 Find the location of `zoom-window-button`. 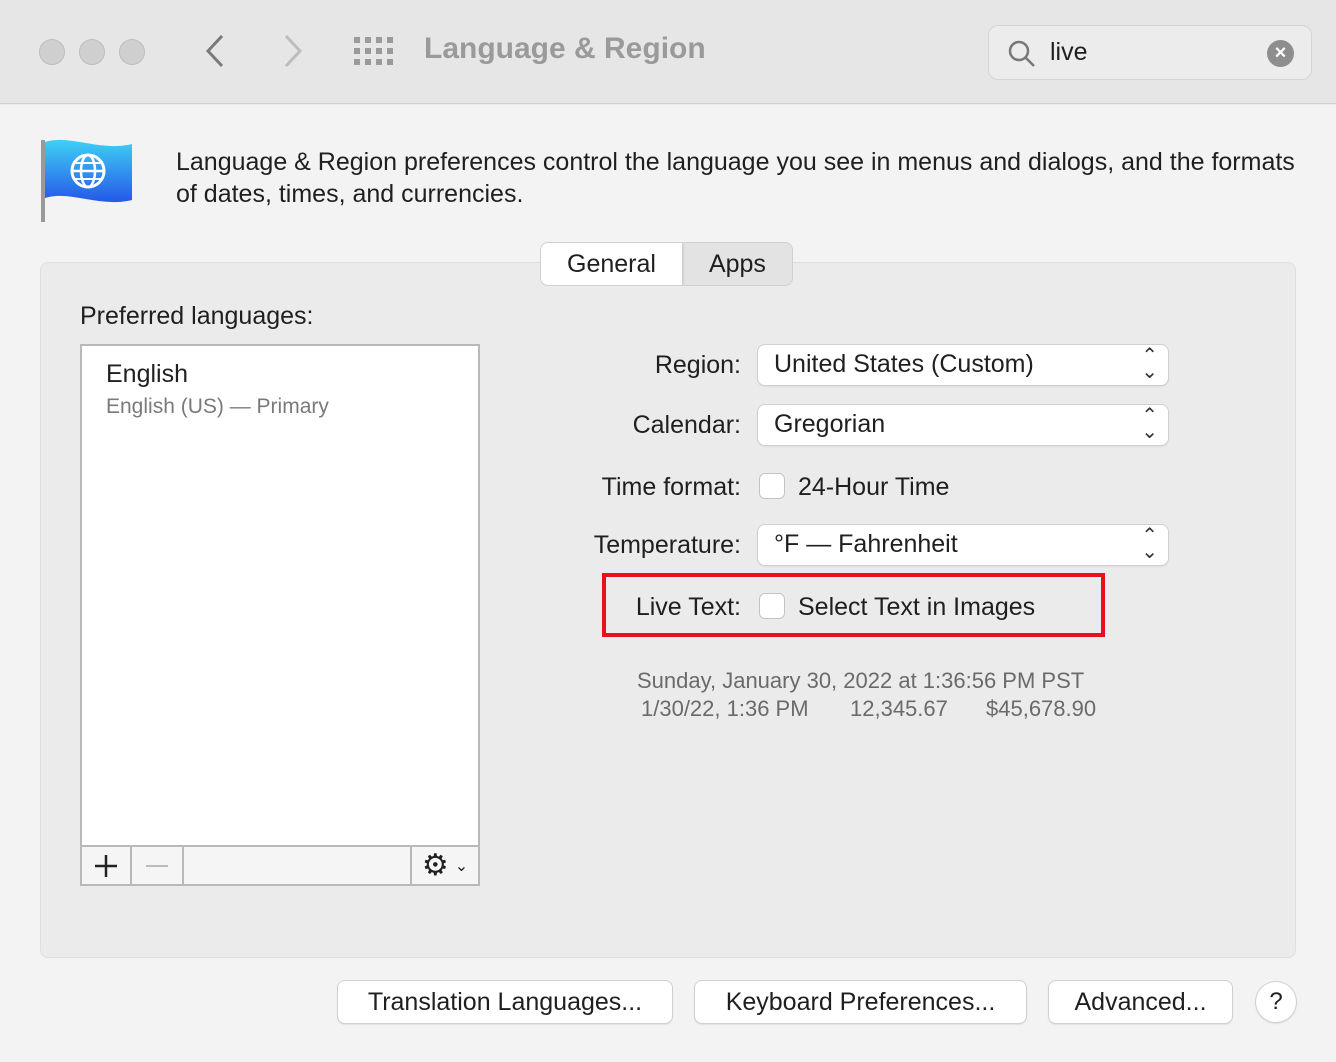

zoom-window-button is located at coordinates (132, 52).